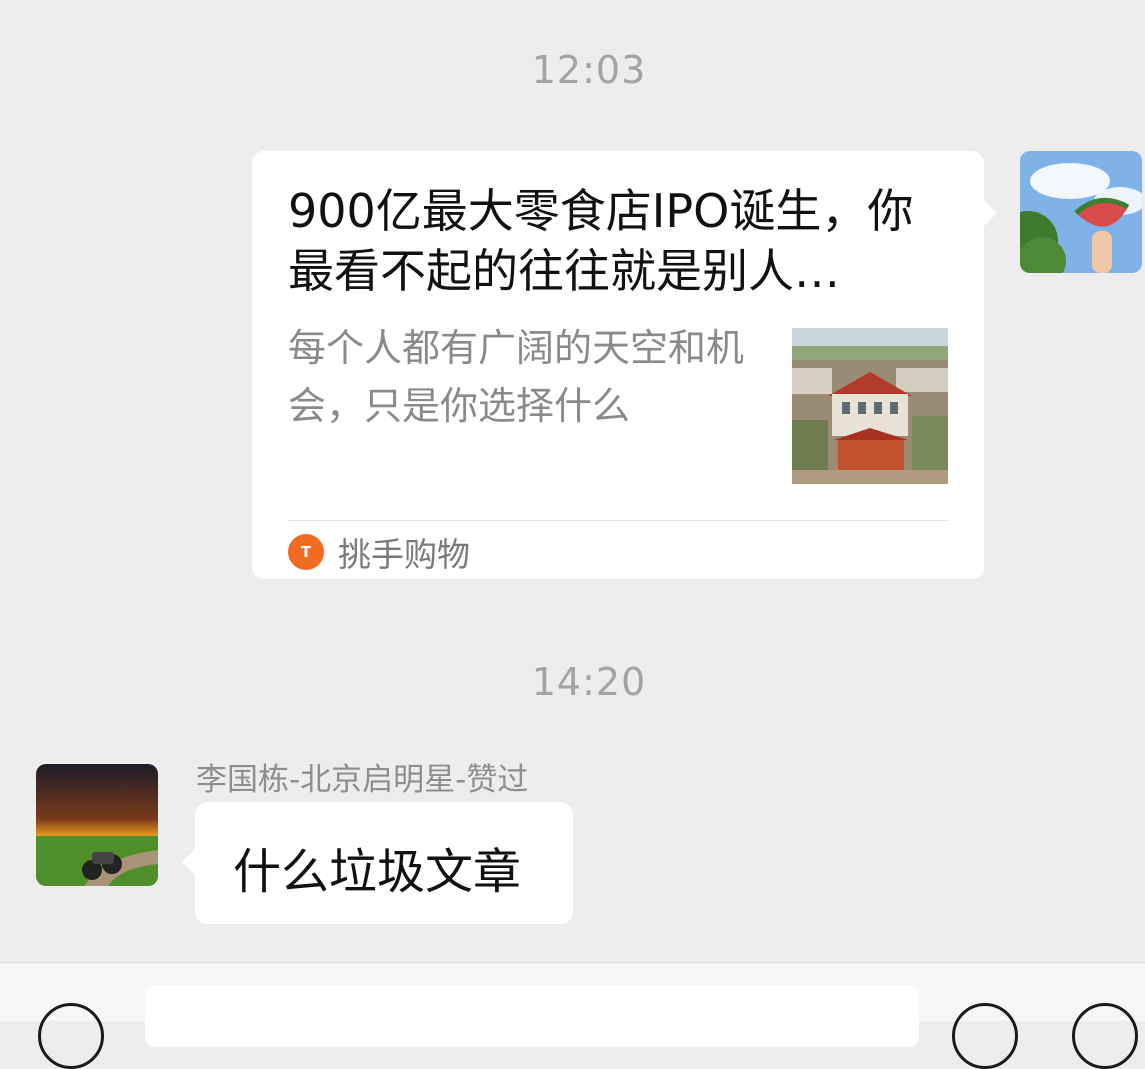 The image size is (1145, 1069). I want to click on link-card-source: T 挑手购物, so click(379, 552).